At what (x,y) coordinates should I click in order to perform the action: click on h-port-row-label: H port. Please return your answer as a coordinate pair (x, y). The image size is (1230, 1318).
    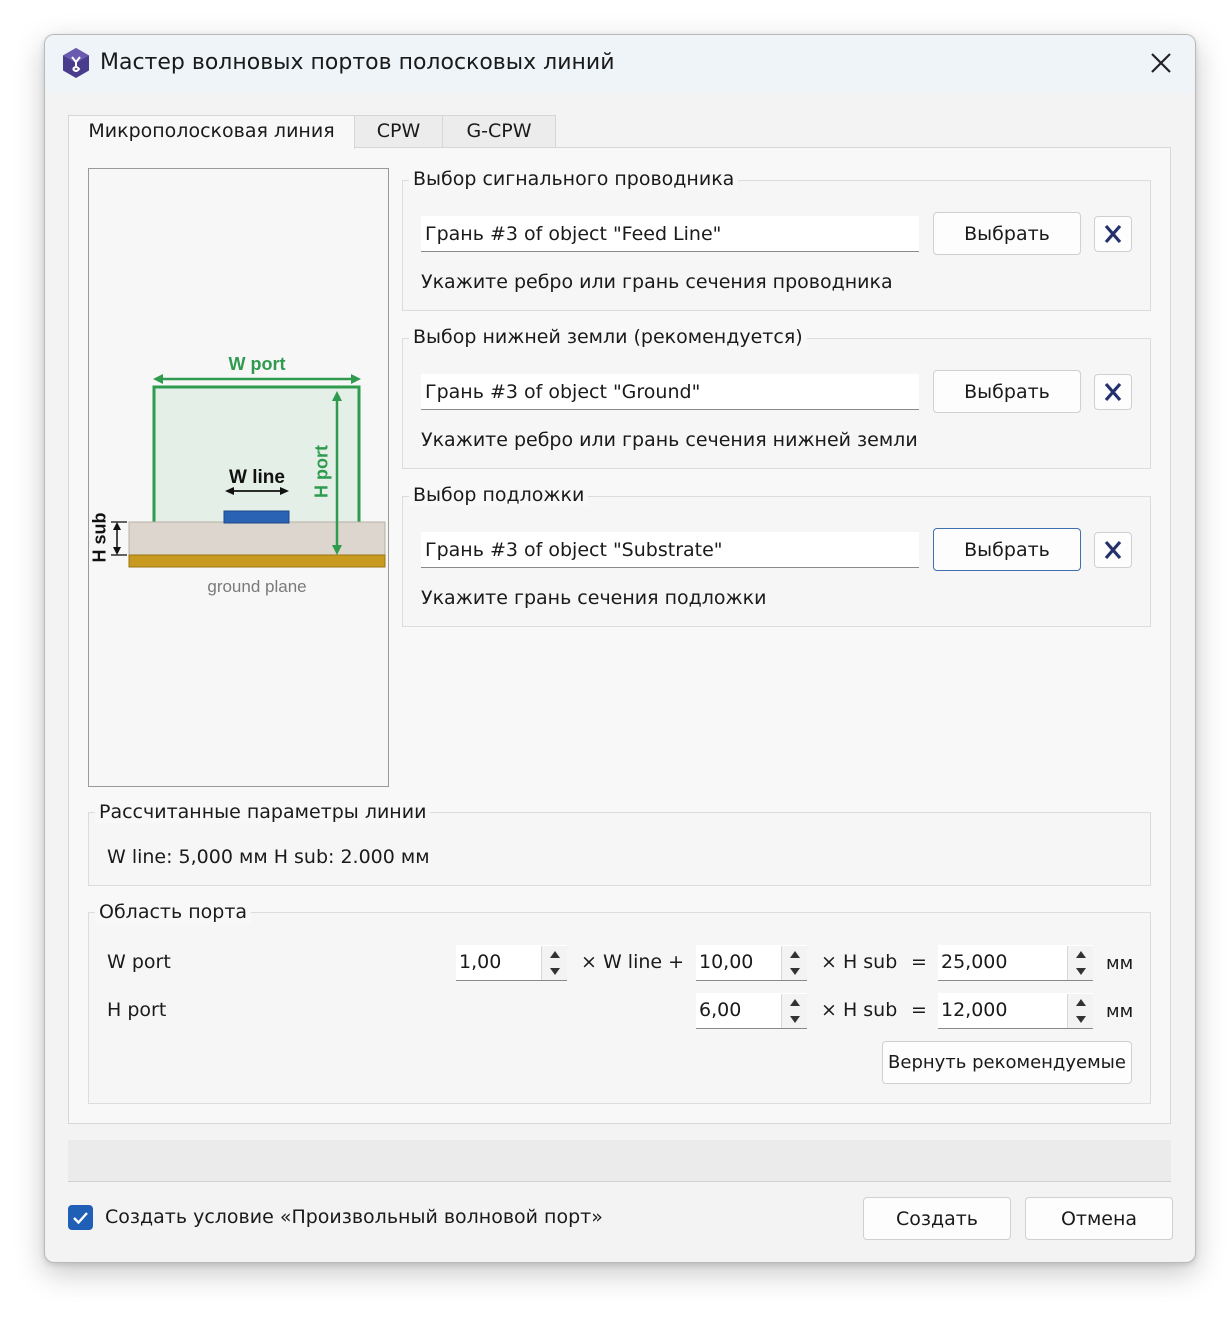
    Looking at the image, I should click on (137, 1010).